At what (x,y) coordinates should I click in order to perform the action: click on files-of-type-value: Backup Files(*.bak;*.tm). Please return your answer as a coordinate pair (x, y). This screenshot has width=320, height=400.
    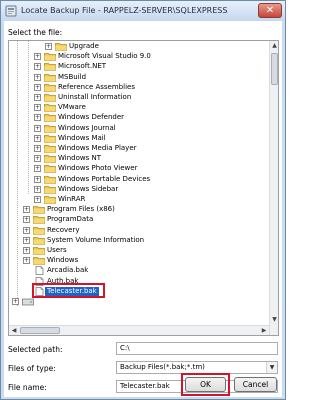
    Looking at the image, I should click on (162, 367).